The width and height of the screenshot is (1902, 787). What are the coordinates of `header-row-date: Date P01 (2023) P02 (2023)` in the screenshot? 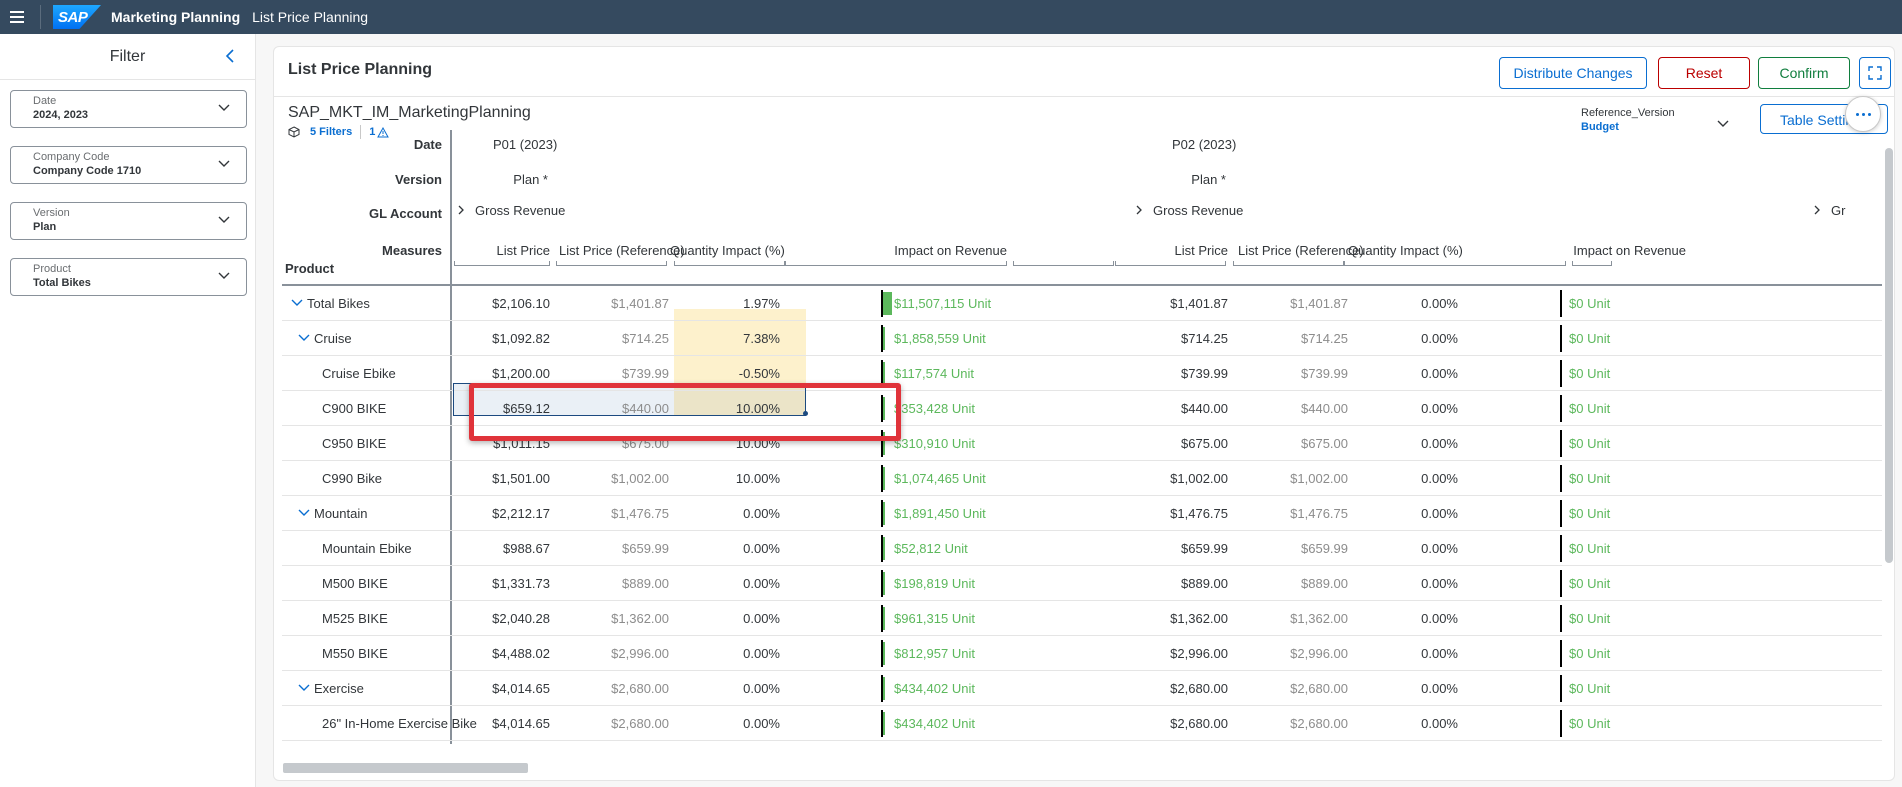 It's located at (1082, 147).